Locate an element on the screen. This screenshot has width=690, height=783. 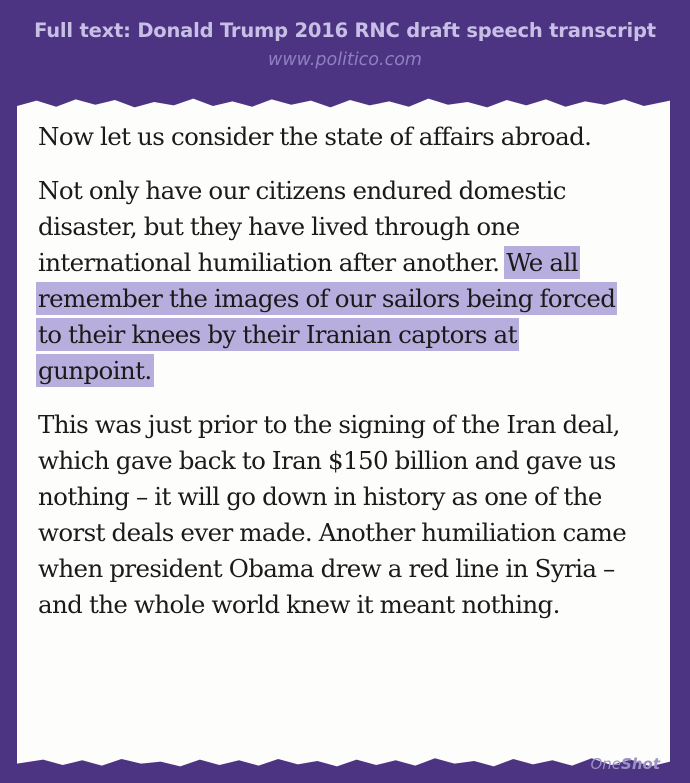
text-segment: international humiliation after another. is located at coordinates (272, 262).